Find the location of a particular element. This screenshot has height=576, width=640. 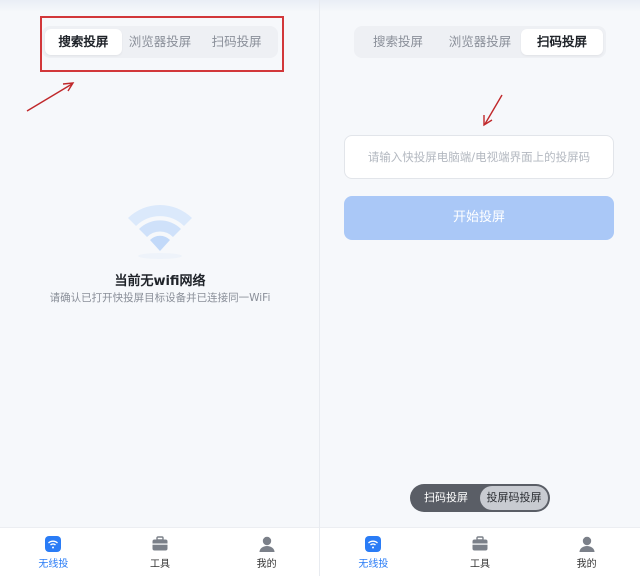

cast-mode-tabs: 搜索投屏 浏览器投屏 扫码投屏 is located at coordinates (480, 42).